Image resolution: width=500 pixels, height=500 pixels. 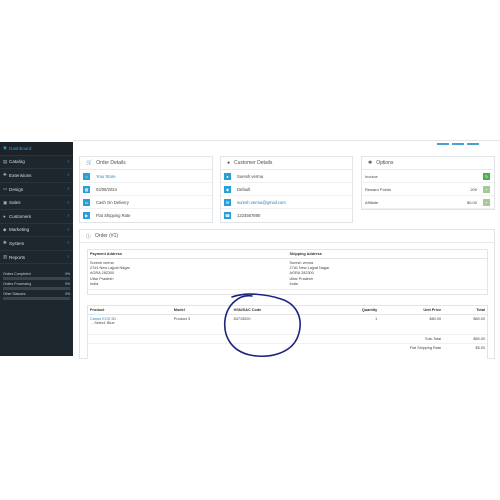 What do you see at coordinates (103, 323) in the screenshot?
I see `product-option: - Select: Blue` at bounding box center [103, 323].